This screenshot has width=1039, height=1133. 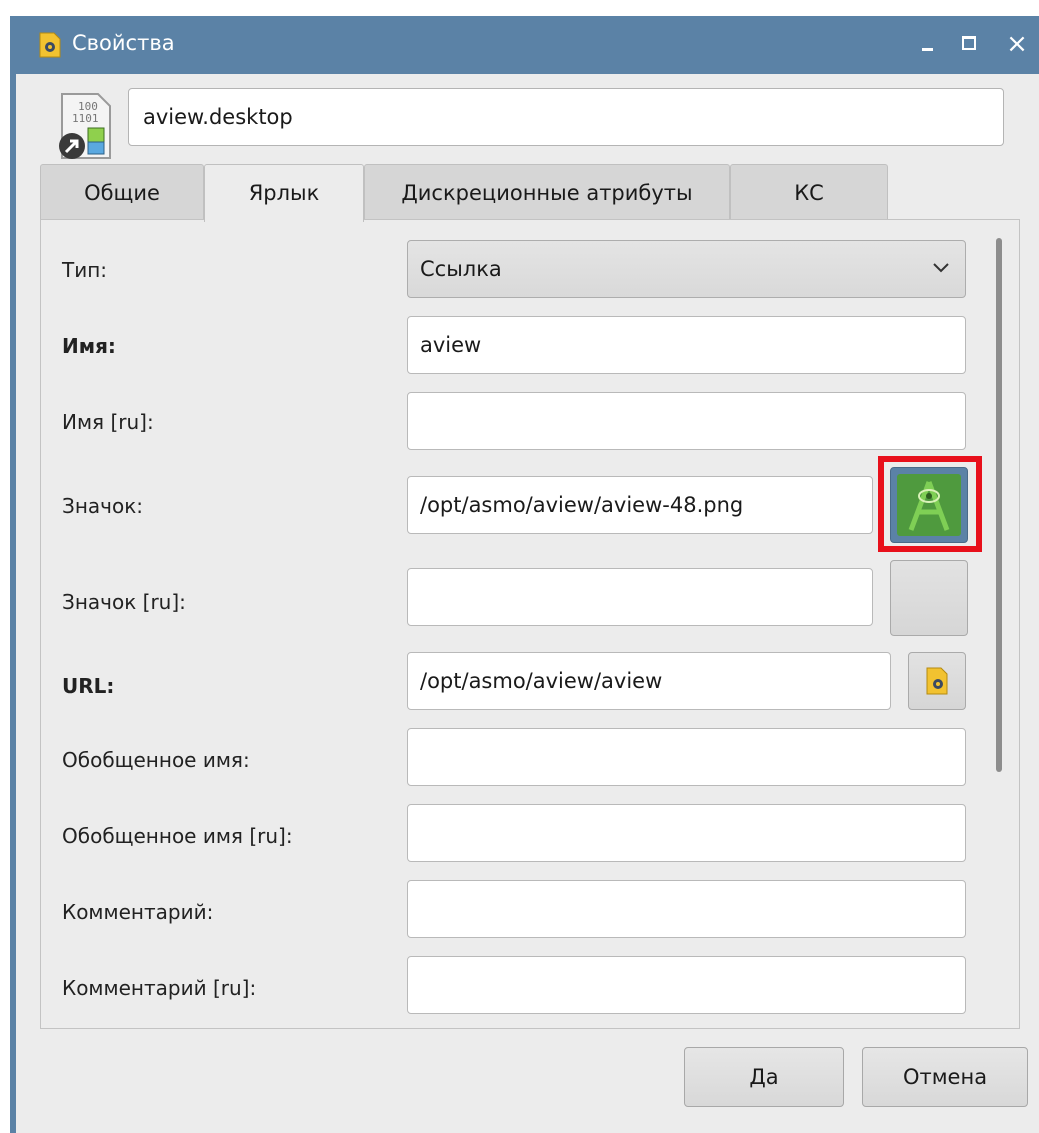 I want to click on close-button: ×, so click(x=1017, y=44).